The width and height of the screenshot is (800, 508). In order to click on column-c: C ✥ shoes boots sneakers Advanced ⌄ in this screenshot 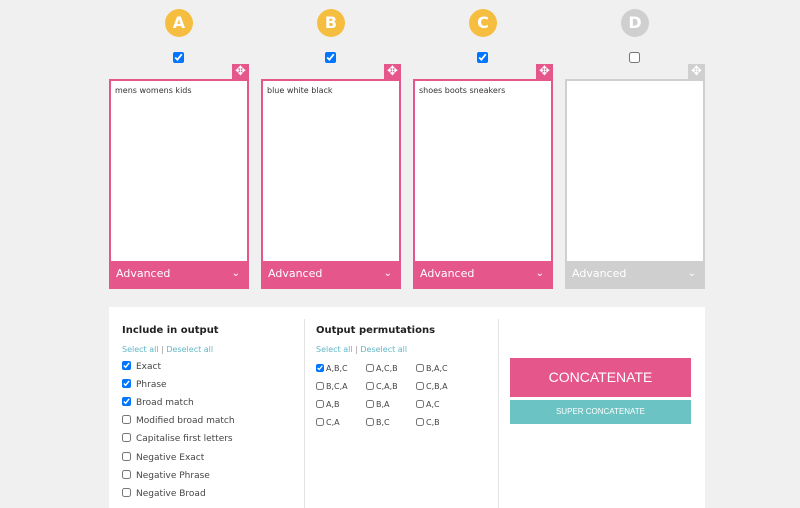, I will do `click(483, 150)`.